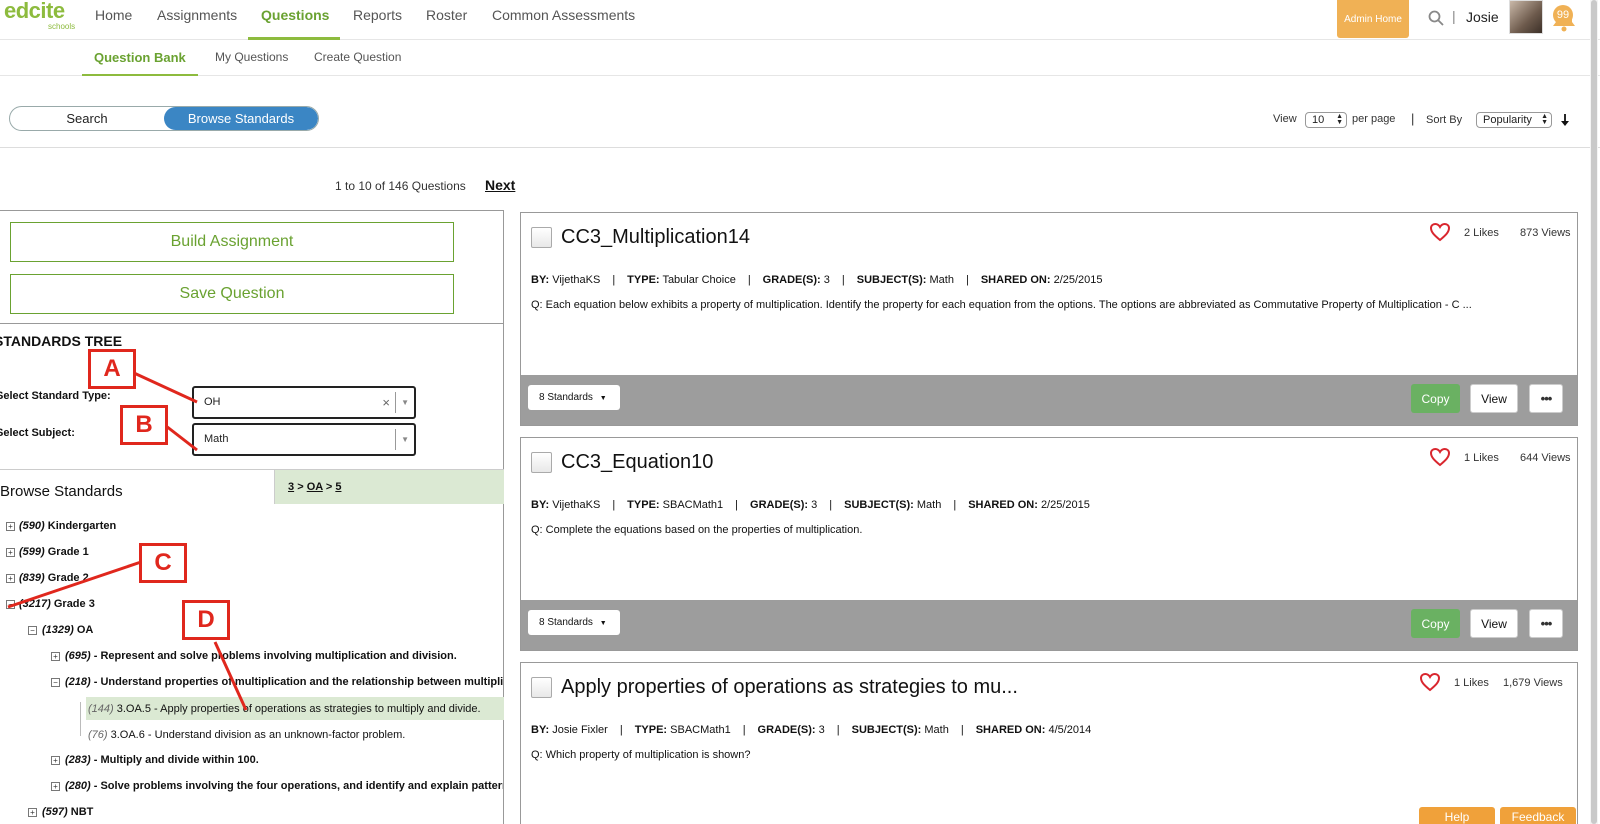  What do you see at coordinates (241, 118) in the screenshot?
I see `browse-standards-tab: Browse Standards` at bounding box center [241, 118].